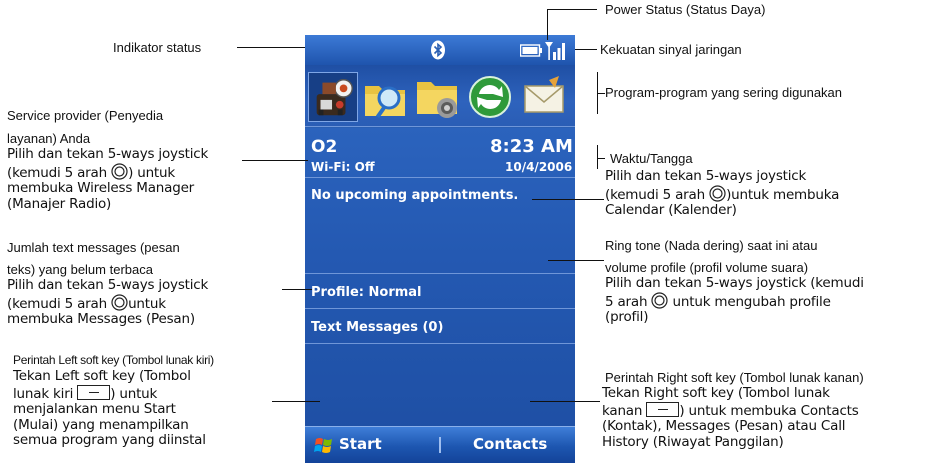 The width and height of the screenshot is (926, 463). Describe the element at coordinates (724, 92) in the screenshot. I see `frequent-programs-label: Program-program yang sering digunakan` at that location.